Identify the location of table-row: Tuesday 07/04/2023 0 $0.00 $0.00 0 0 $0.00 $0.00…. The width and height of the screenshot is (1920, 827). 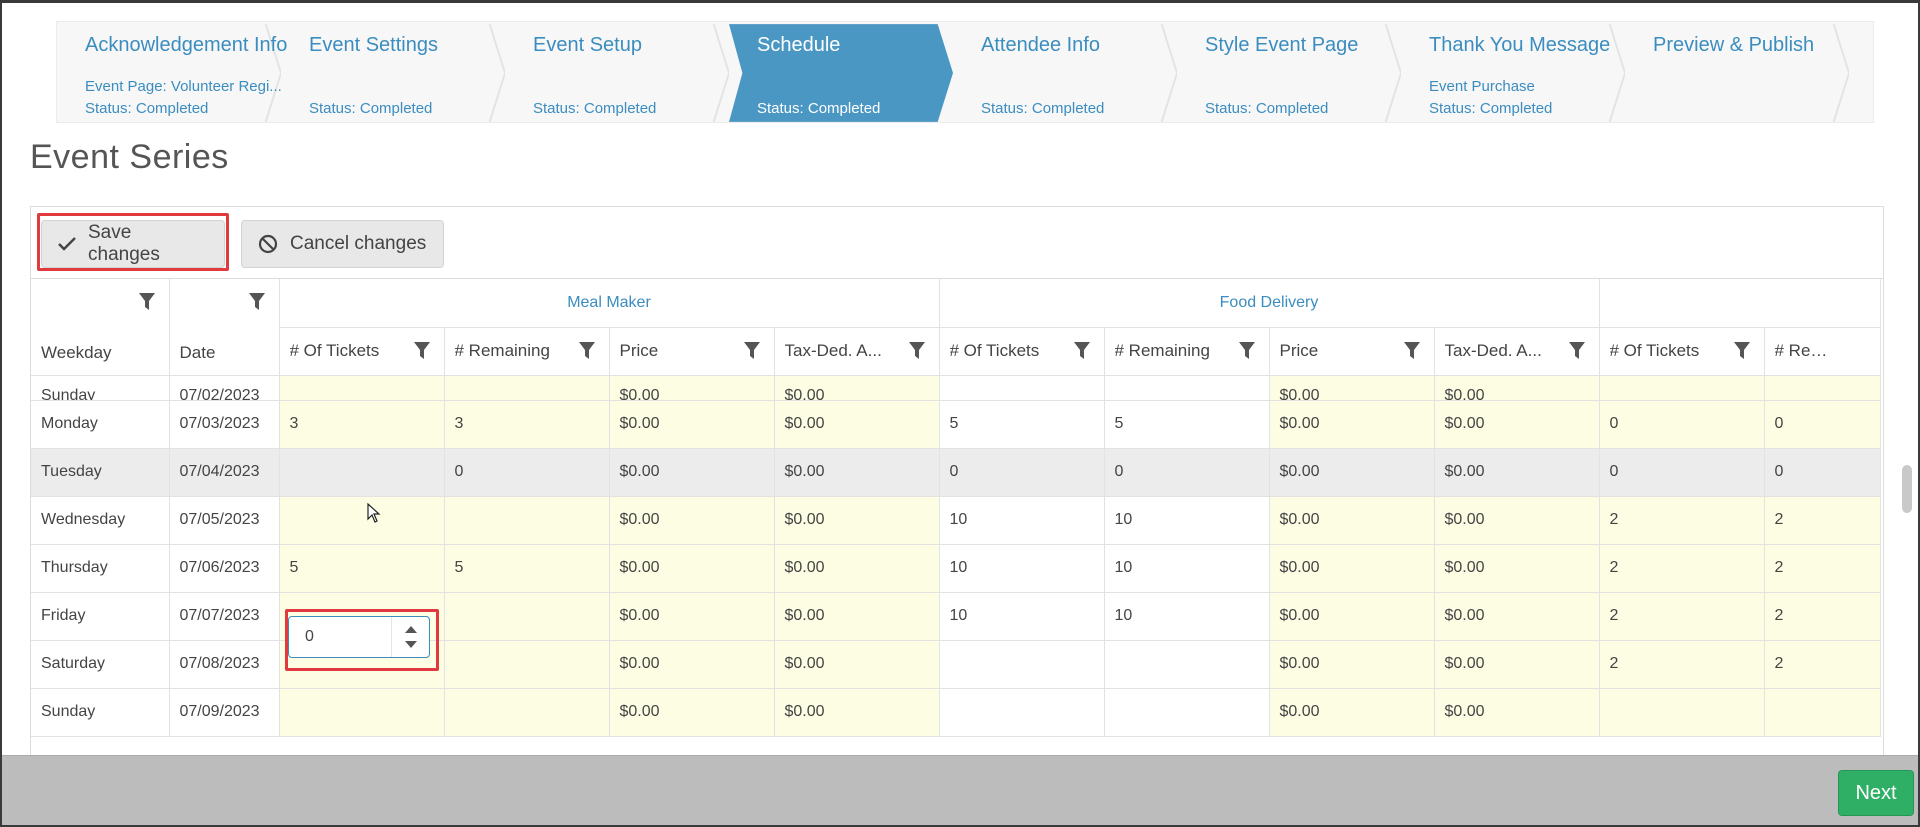
(956, 472).